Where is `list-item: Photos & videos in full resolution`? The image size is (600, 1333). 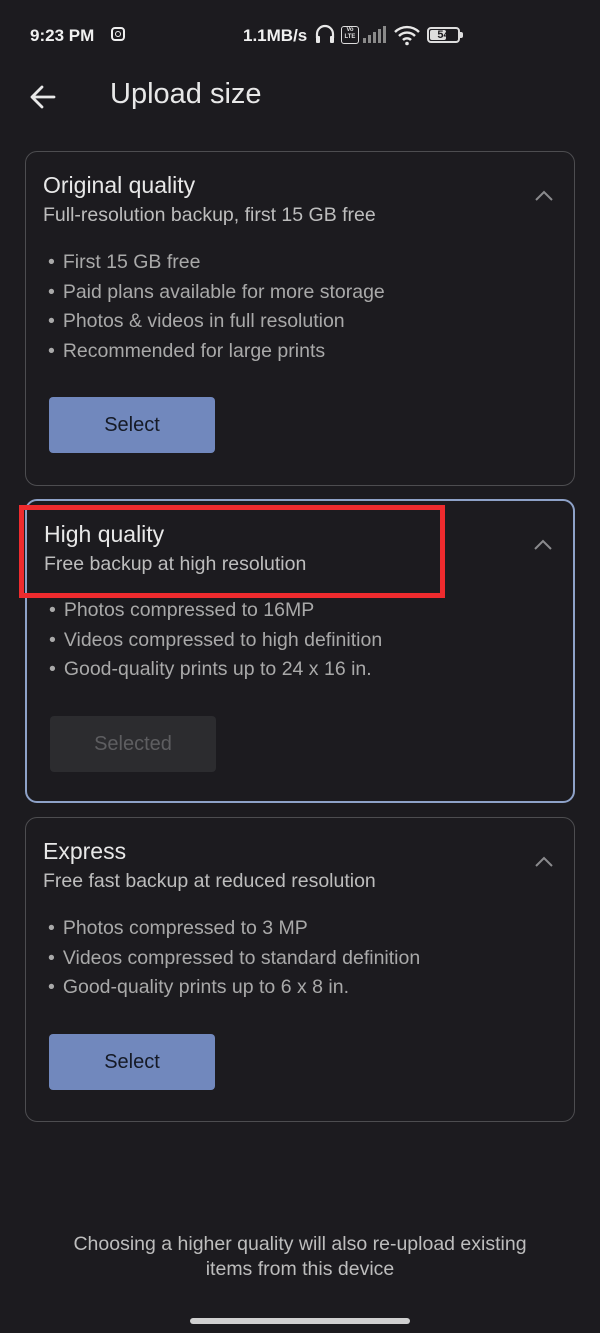
list-item: Photos & videos in full resolution is located at coordinates (216, 322).